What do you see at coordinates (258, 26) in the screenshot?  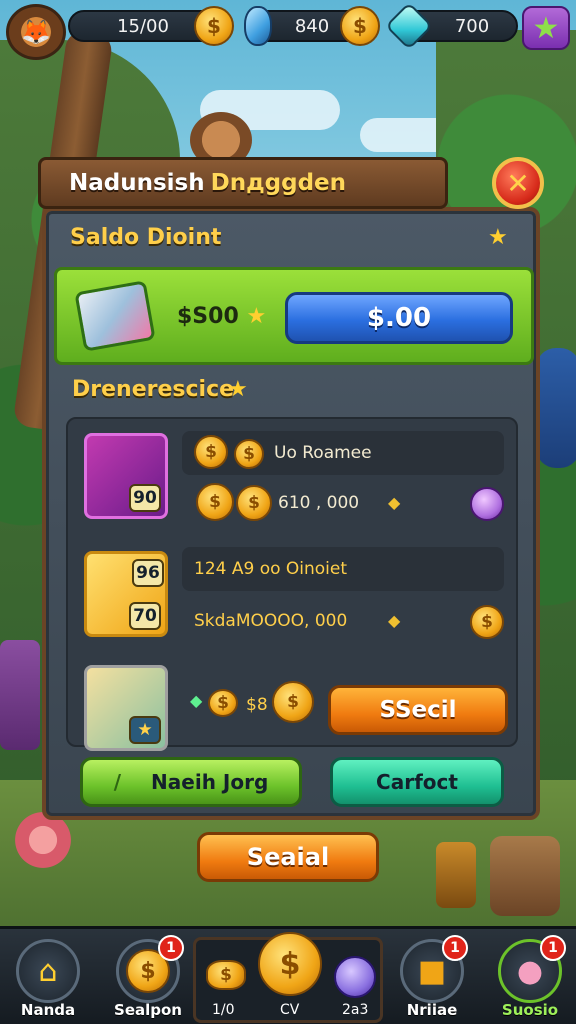 I see `blue-gem-icon` at bounding box center [258, 26].